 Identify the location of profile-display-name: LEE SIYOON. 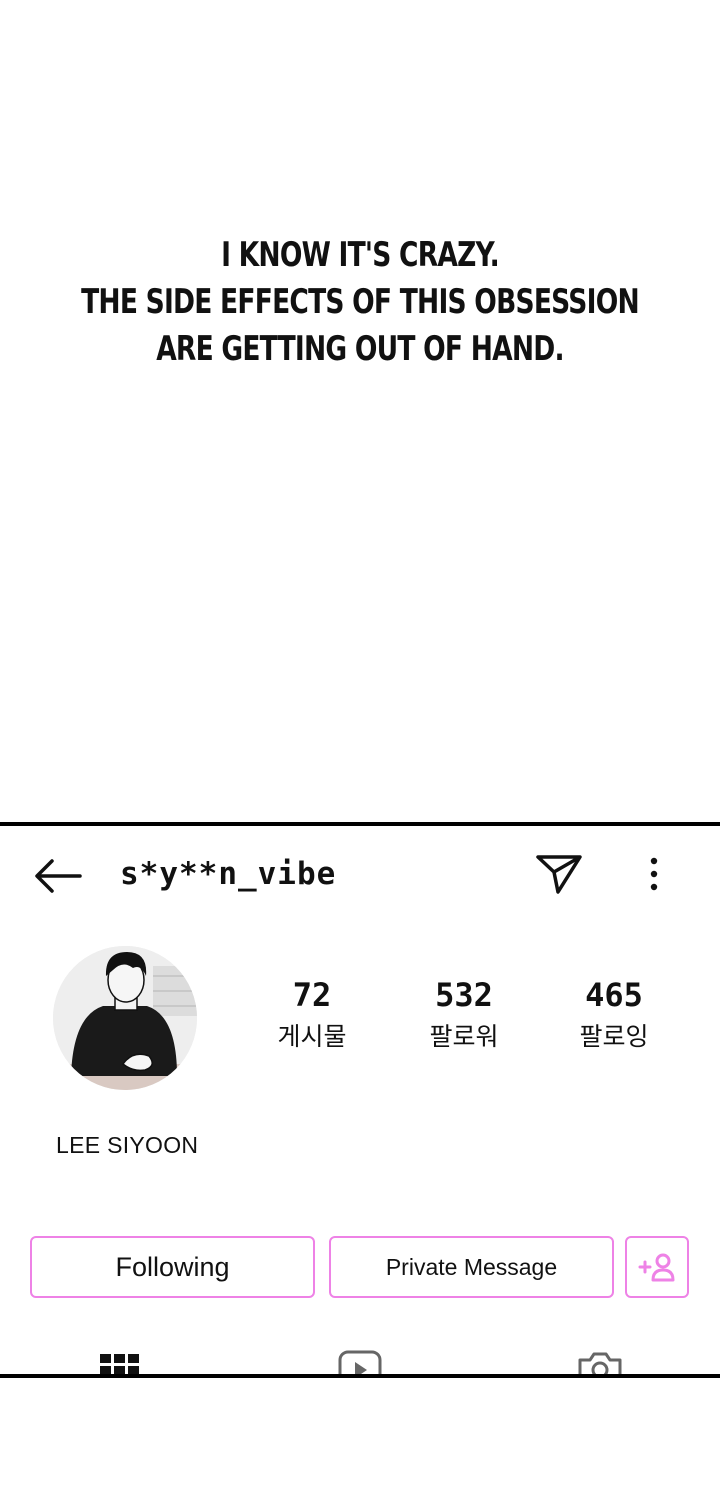
(127, 1145).